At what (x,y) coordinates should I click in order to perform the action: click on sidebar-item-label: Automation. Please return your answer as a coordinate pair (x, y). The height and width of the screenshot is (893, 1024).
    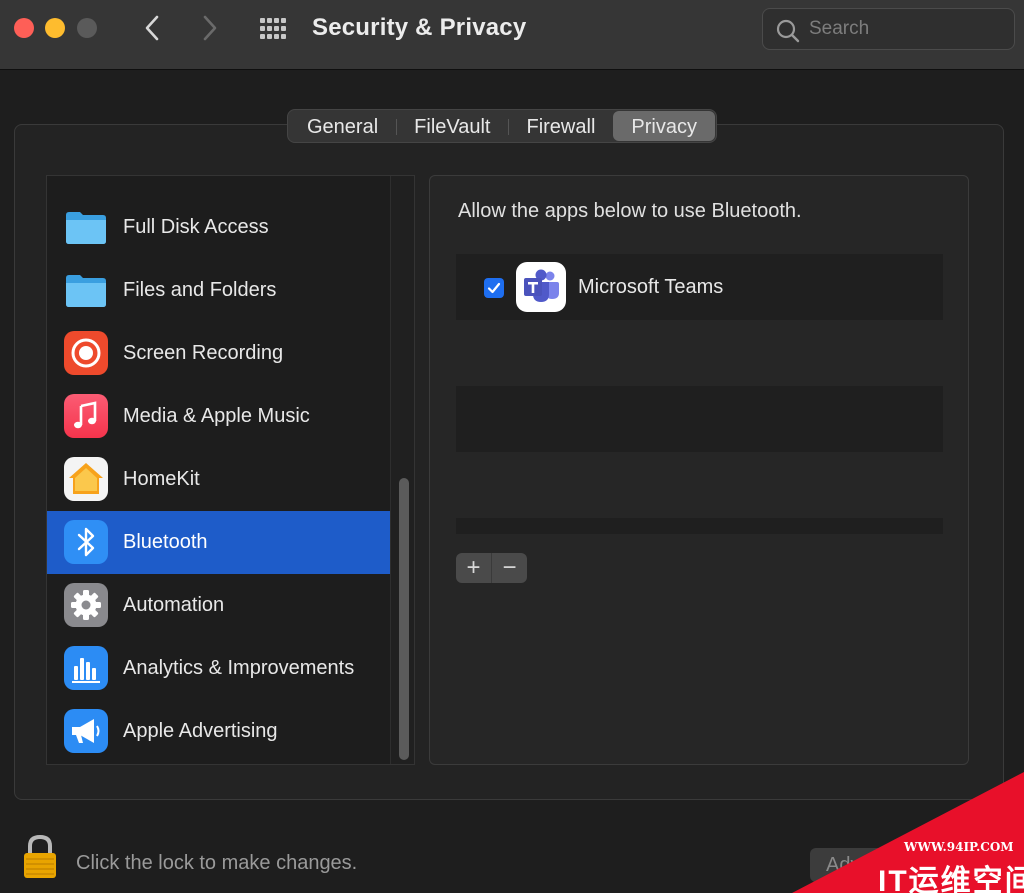
    Looking at the image, I should click on (174, 605).